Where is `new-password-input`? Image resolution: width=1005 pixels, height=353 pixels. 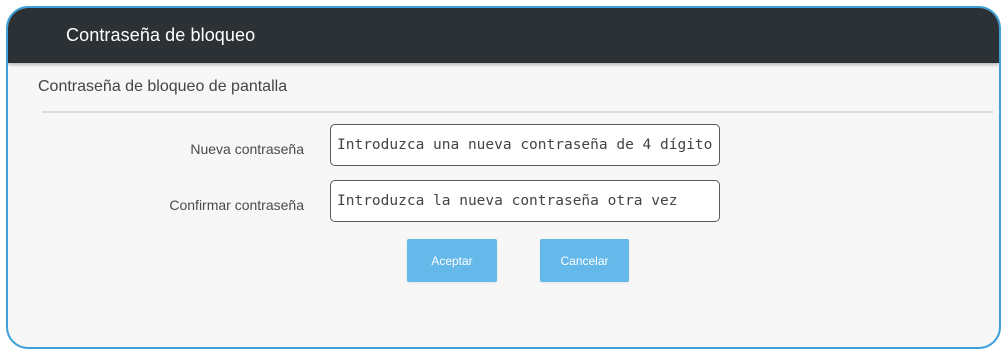
new-password-input is located at coordinates (525, 145).